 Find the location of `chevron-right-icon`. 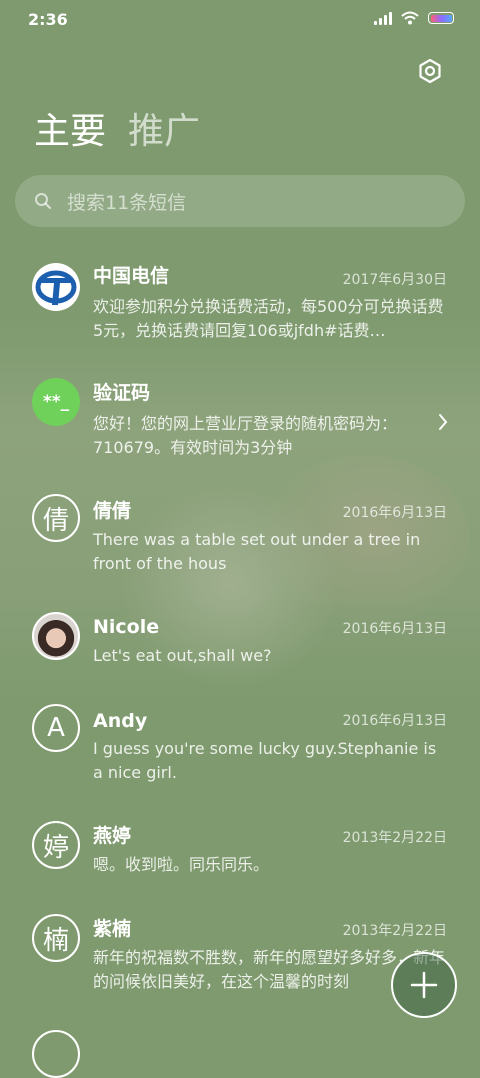

chevron-right-icon is located at coordinates (443, 422).